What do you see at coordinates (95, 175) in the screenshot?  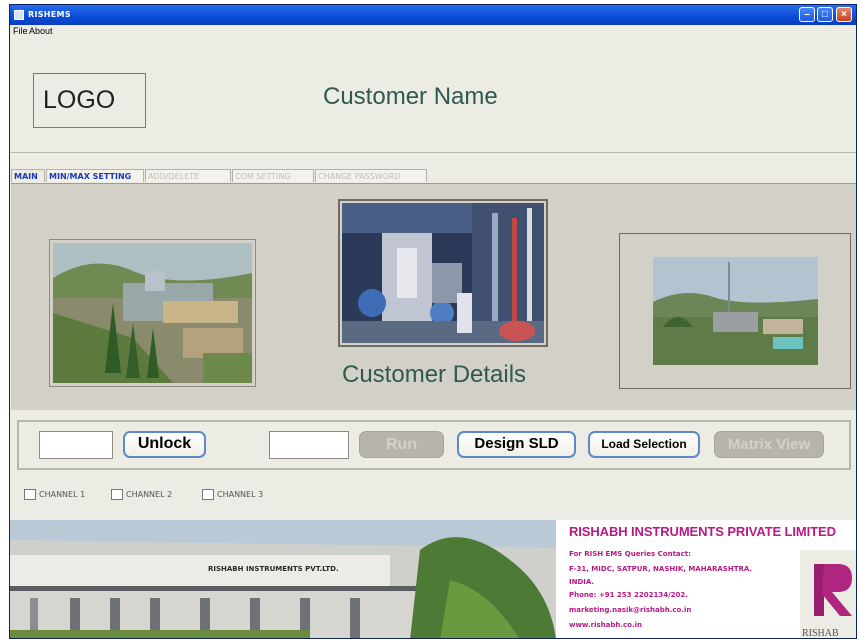 I see `tab-min-max-setting: MIN/MAX SETTING` at bounding box center [95, 175].